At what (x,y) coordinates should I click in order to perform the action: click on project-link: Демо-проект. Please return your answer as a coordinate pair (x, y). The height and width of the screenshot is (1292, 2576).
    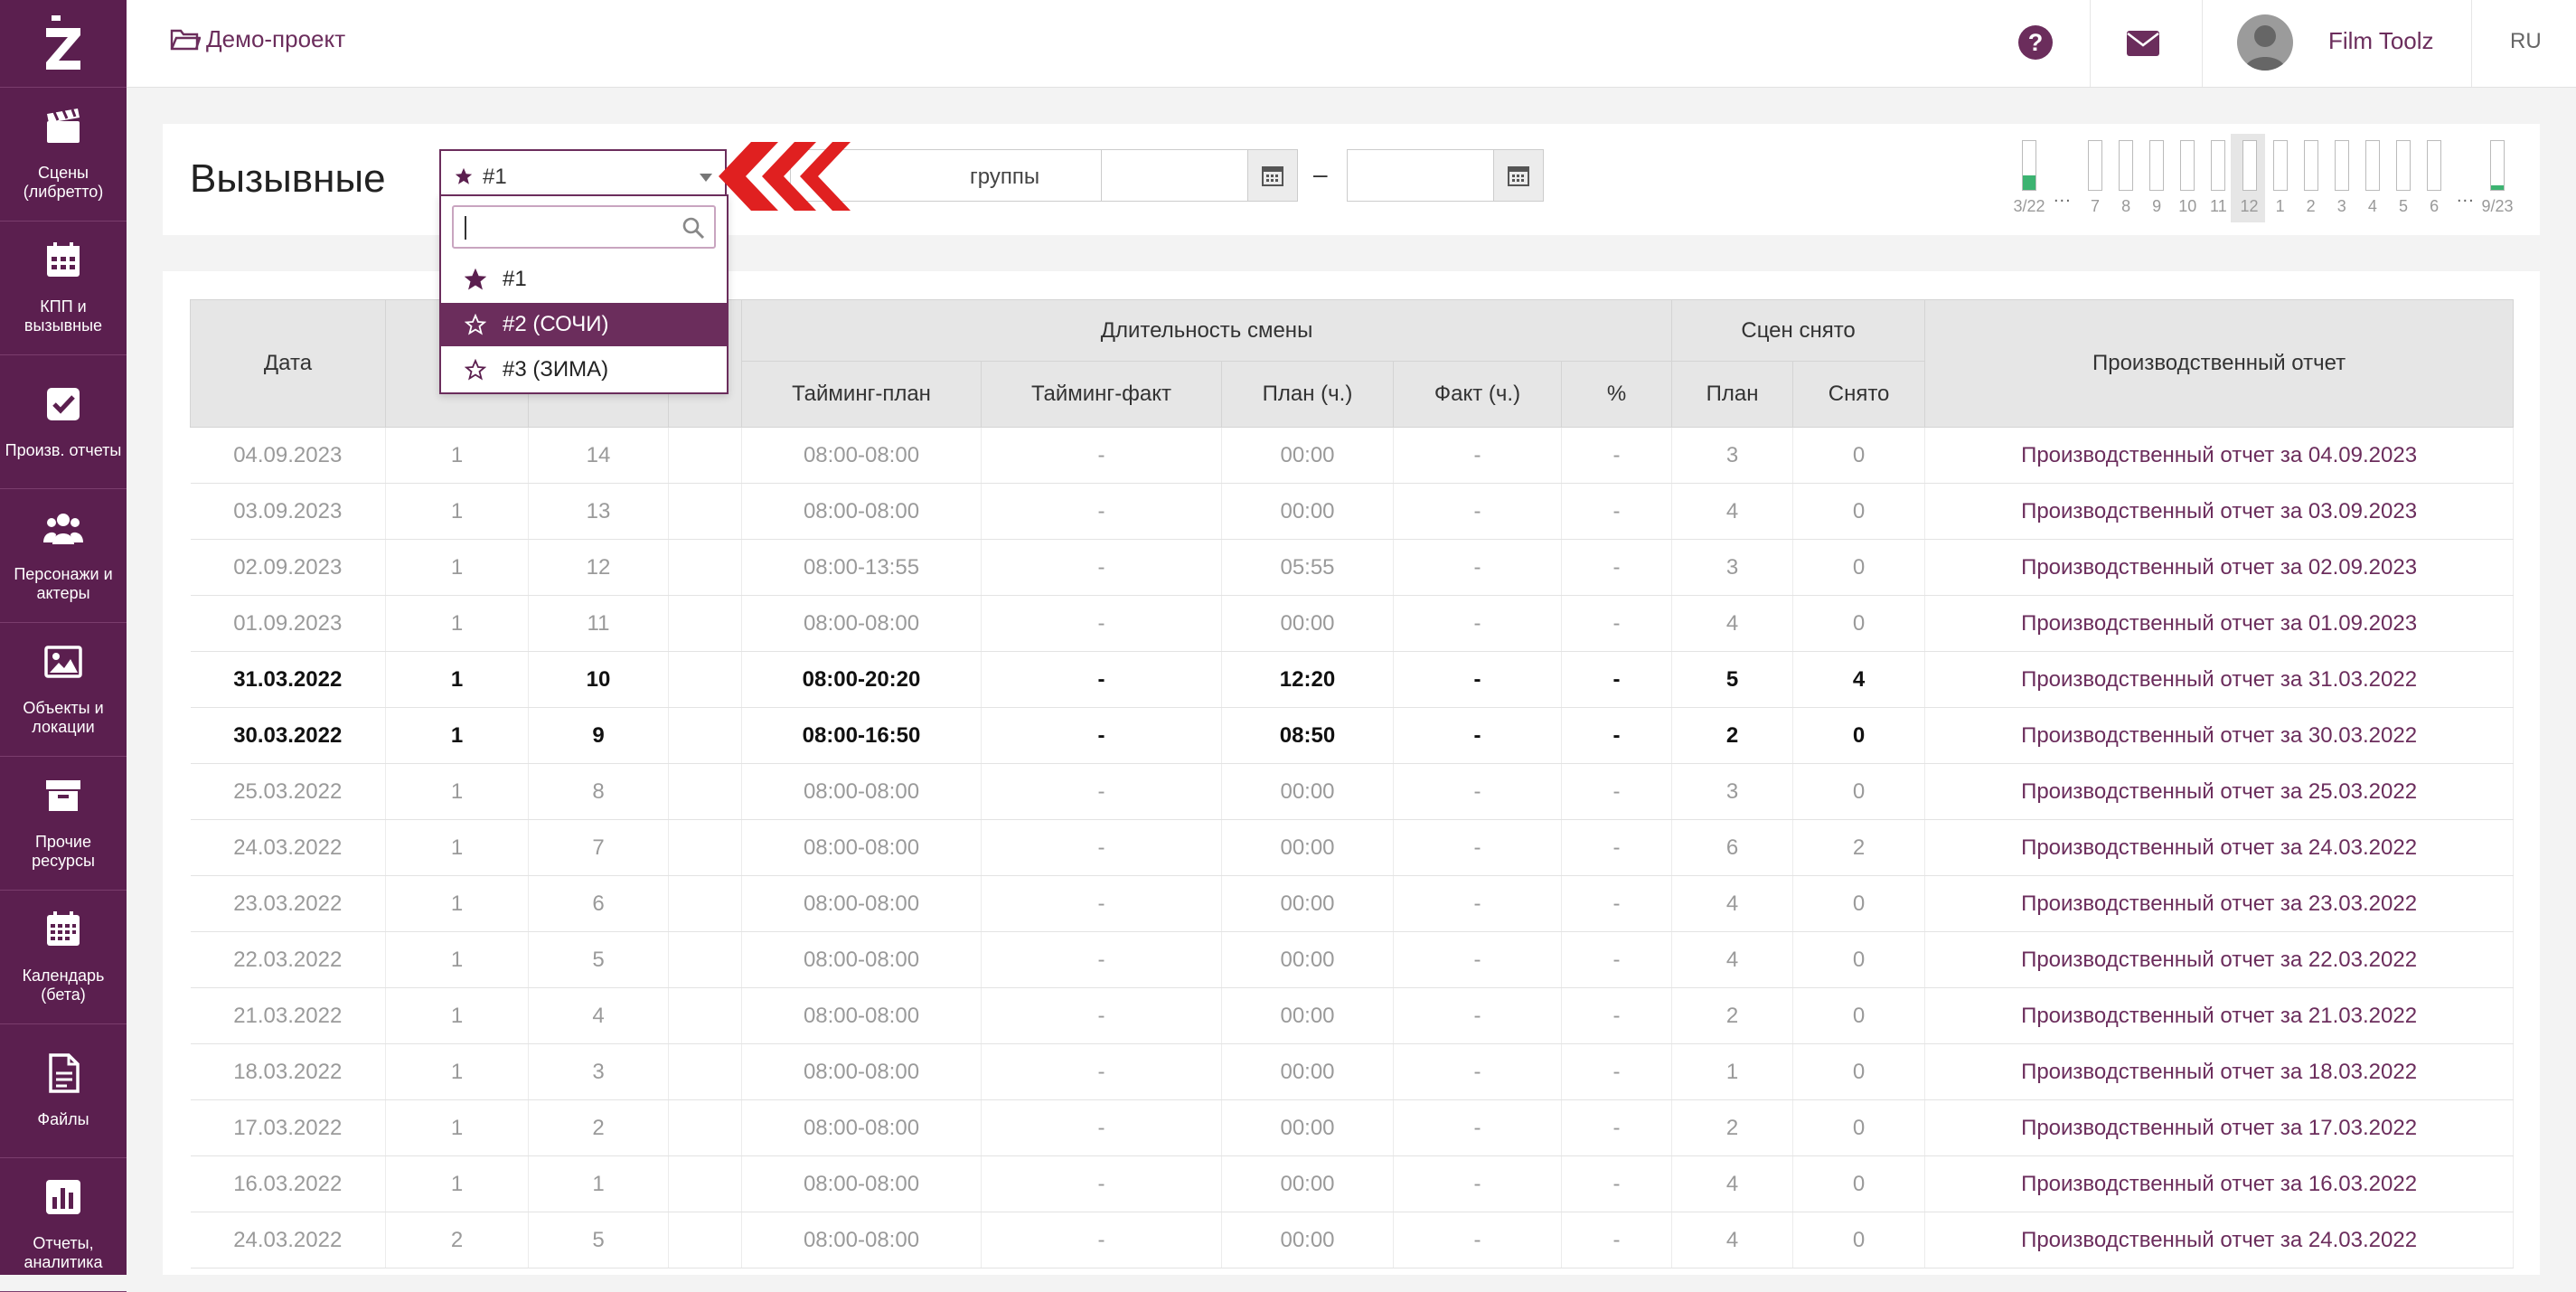
    Looking at the image, I should click on (258, 39).